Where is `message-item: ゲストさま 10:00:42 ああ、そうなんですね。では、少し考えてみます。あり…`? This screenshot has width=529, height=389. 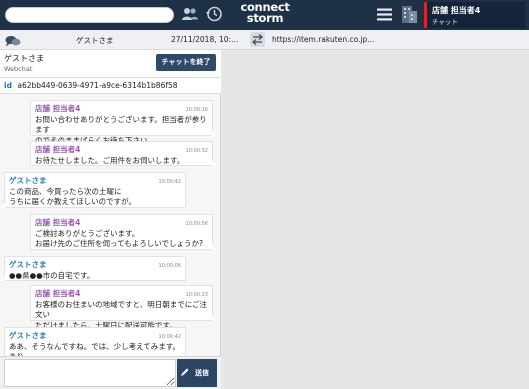
message-item: ゲストさま 10:00:42 ああ、そうなんですね。では、少し考えてみます。あり… is located at coordinates (95, 341).